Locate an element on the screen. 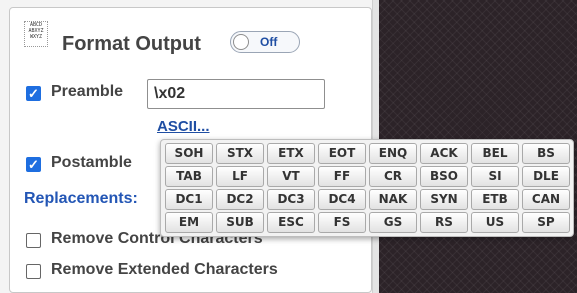 Image resolution: width=577 pixels, height=293 pixels. postamble-label: Postamble is located at coordinates (91, 162).